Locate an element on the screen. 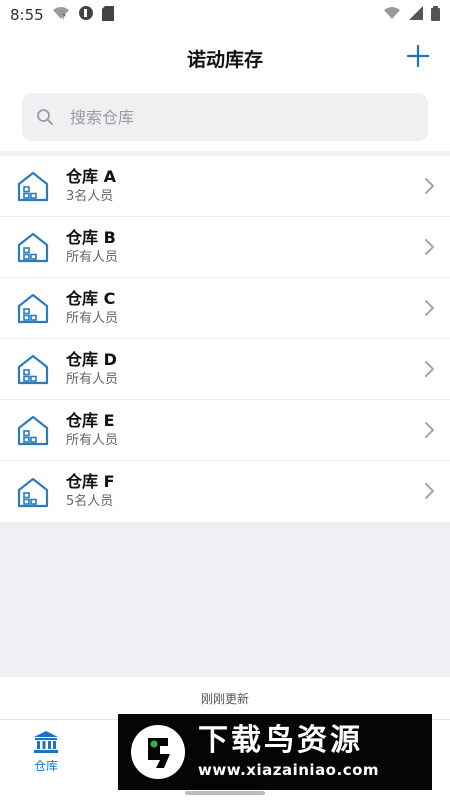 The height and width of the screenshot is (800, 450). warehouse-text: 仓库 D 所有人员 is located at coordinates (92, 369).